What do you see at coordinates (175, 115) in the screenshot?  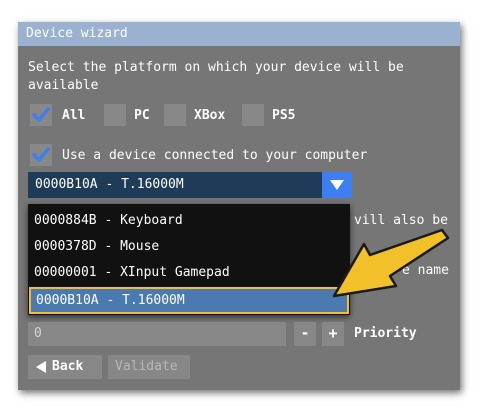 I see `checkbox-xbox` at bounding box center [175, 115].